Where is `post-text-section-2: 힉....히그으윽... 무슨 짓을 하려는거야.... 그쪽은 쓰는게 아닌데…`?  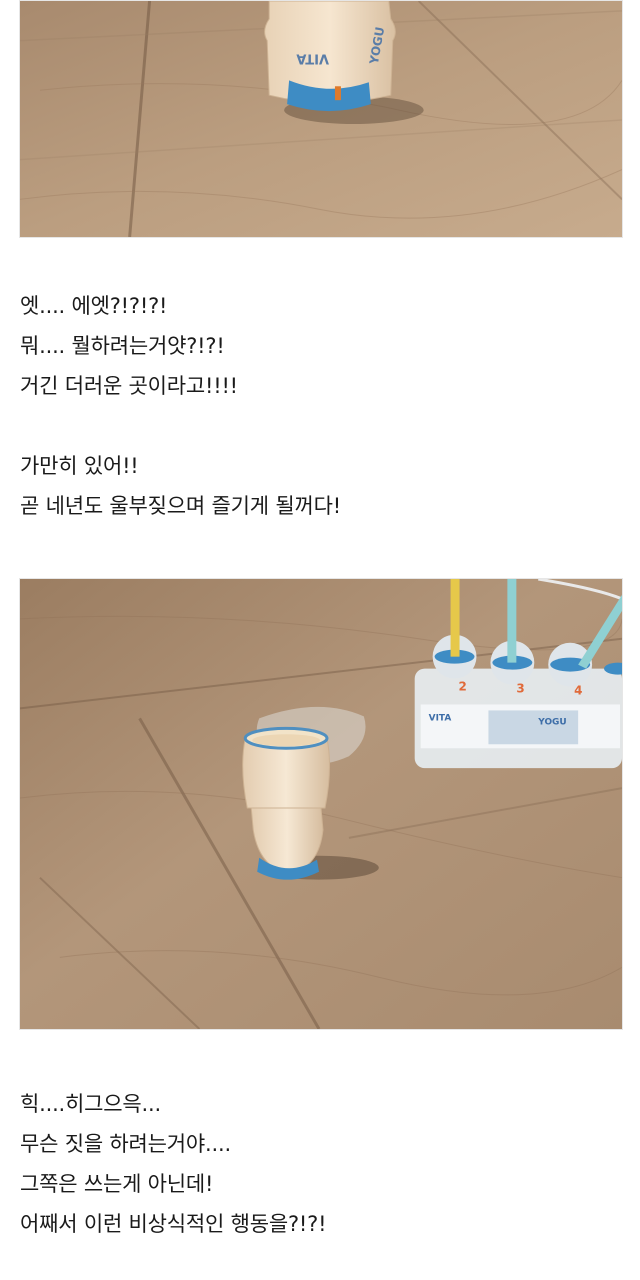
post-text-section-2: 힉....히그으윽... 무슨 짓을 하려는거야.... 그쪽은 쓰는게 아닌데… is located at coordinates (320, 1166).